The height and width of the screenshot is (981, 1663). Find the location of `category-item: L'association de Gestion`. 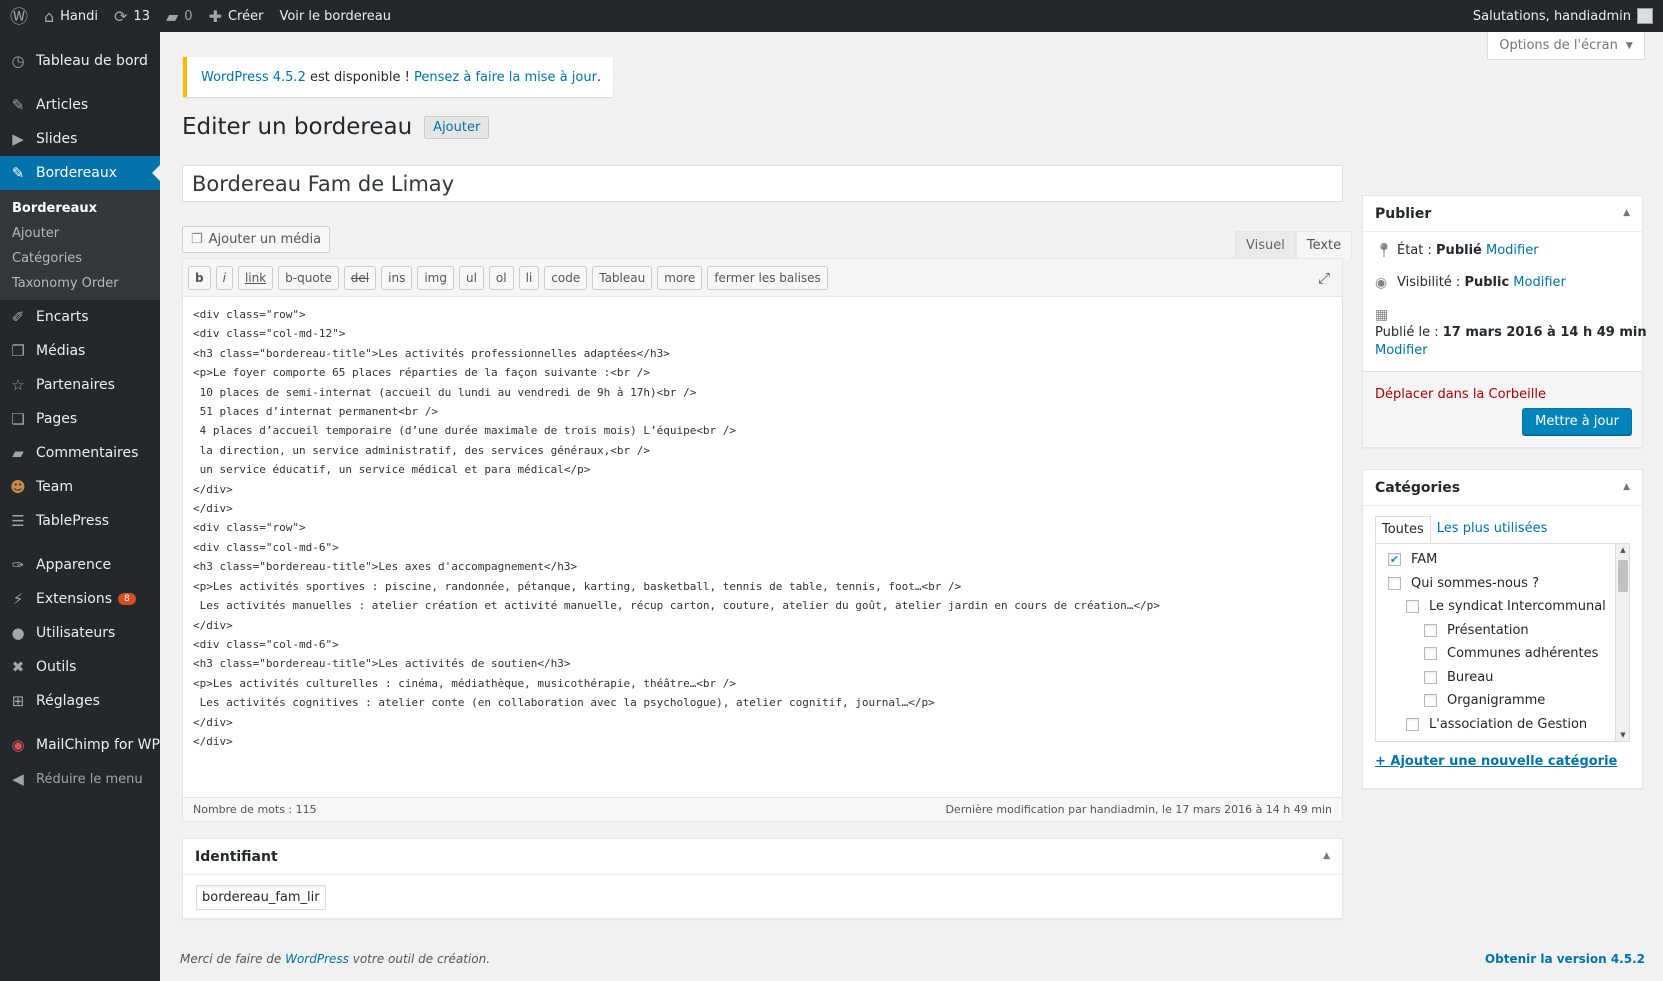

category-item: L'association de Gestion is located at coordinates (1508, 725).